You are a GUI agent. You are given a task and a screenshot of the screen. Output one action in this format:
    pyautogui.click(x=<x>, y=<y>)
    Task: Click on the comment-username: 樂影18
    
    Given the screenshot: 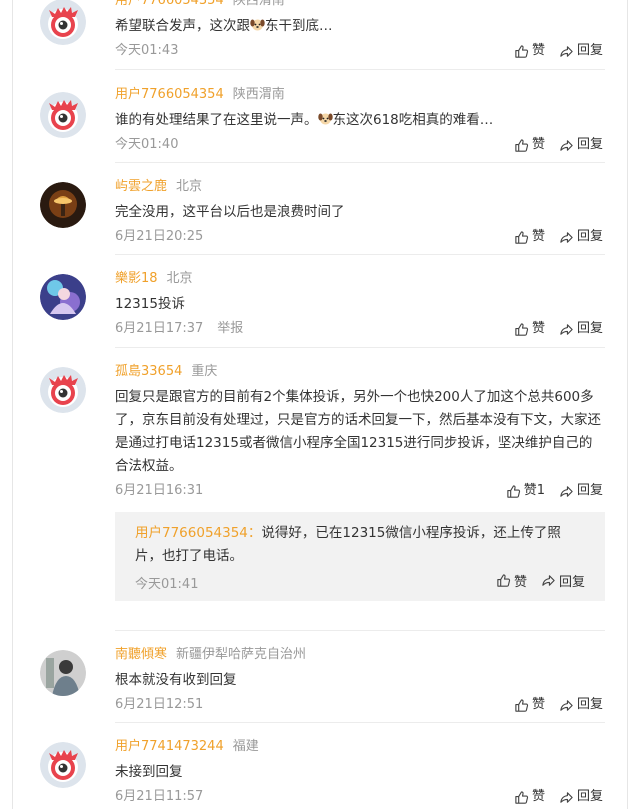 What is the action you would take?
    pyautogui.click(x=136, y=278)
    